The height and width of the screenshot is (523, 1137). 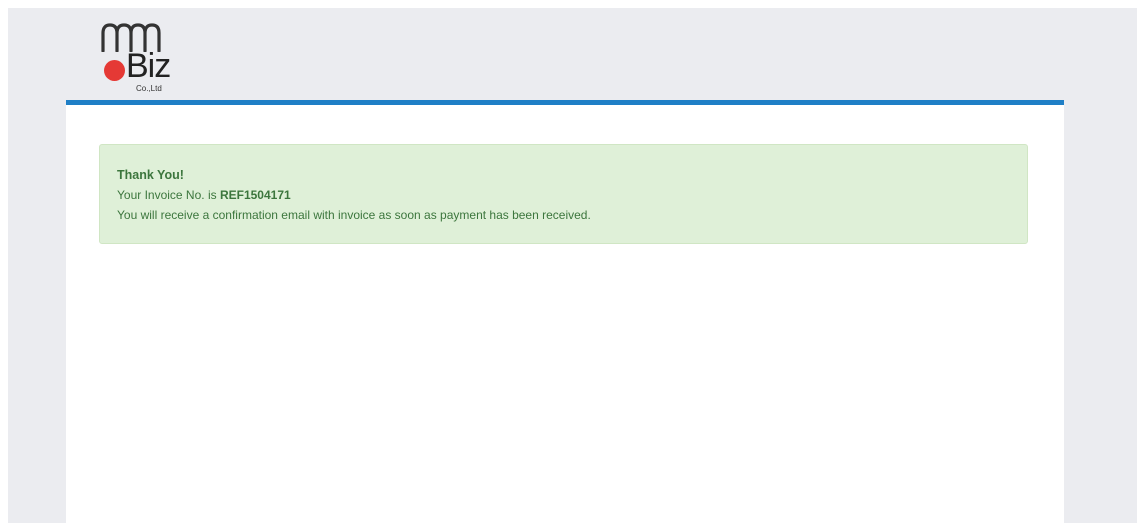 I want to click on company-logo: mm Biz Co.,Ltd, so click(x=138, y=60).